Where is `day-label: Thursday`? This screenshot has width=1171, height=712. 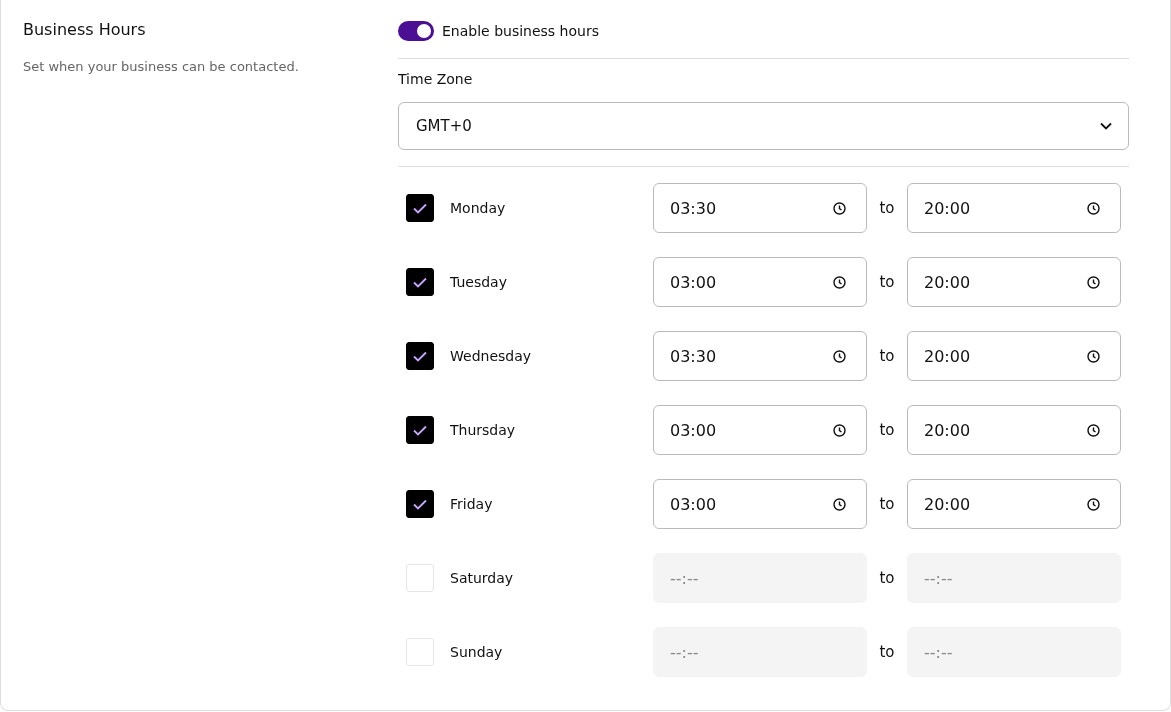
day-label: Thursday is located at coordinates (483, 430).